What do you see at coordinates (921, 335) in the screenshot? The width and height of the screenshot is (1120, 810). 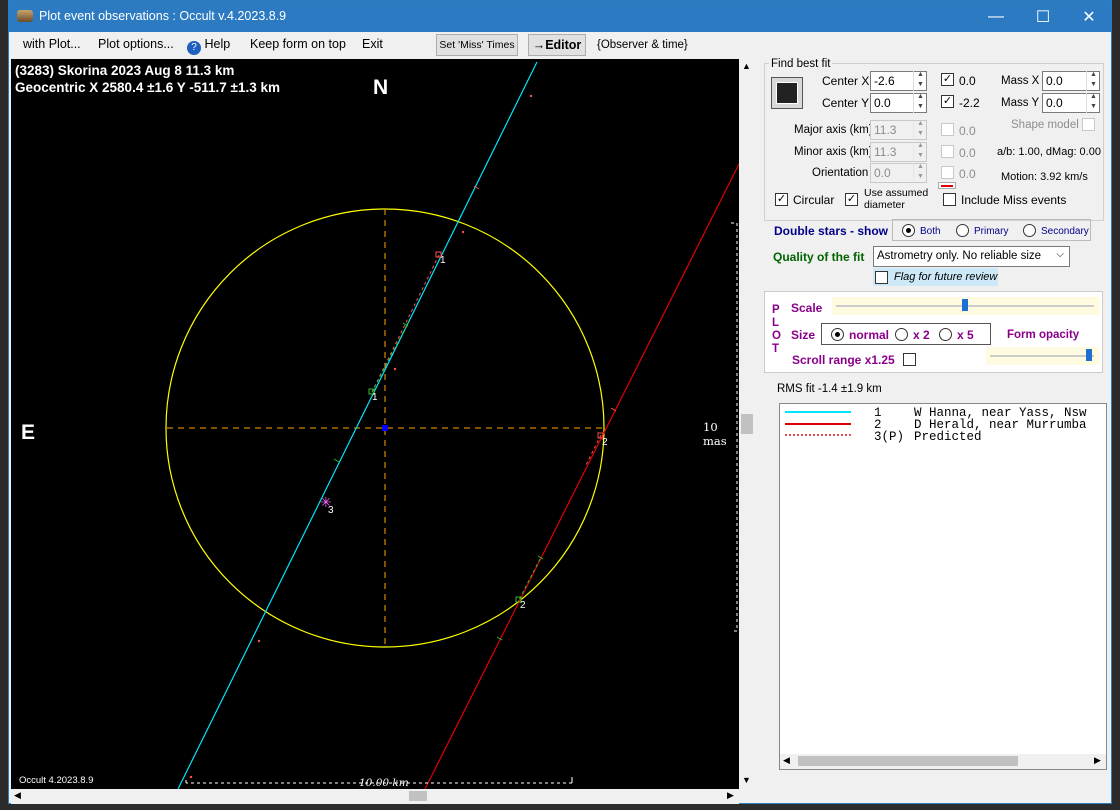 I see `size-x2-label: x 2` at bounding box center [921, 335].